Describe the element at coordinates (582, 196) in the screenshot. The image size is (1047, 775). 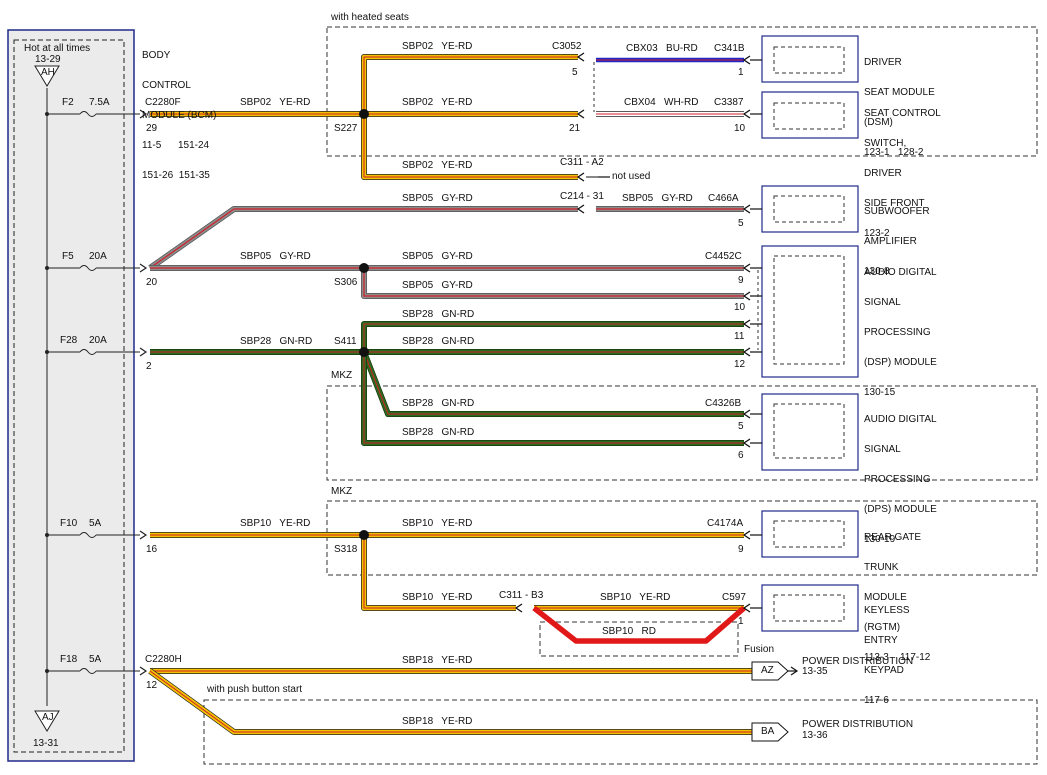
I see `connector-c214-31: C214 - 31` at that location.